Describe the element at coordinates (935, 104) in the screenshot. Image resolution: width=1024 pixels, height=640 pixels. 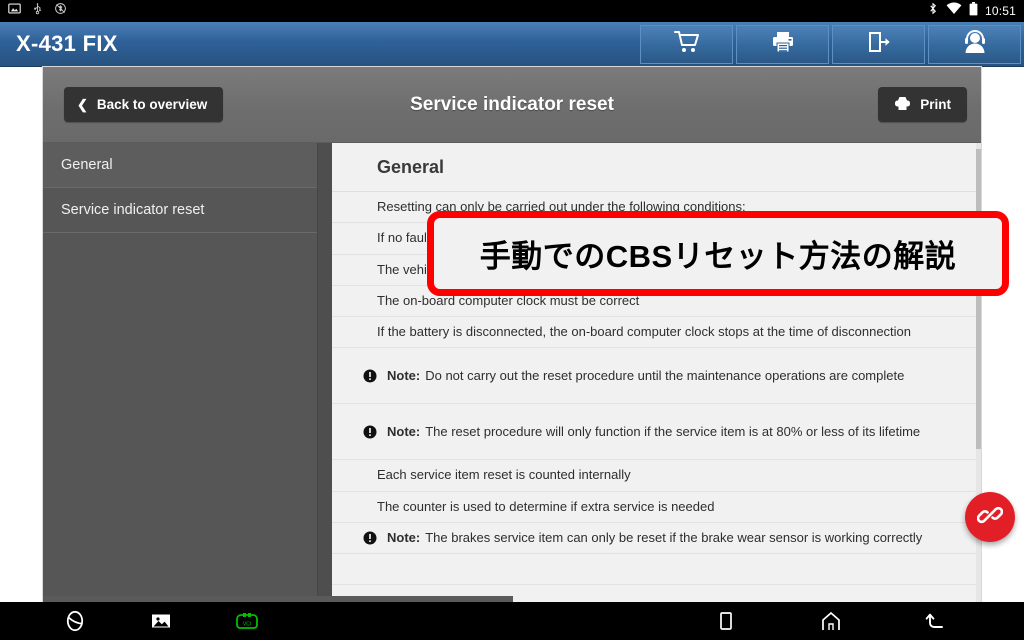
I see `print-button-label: Print` at that location.